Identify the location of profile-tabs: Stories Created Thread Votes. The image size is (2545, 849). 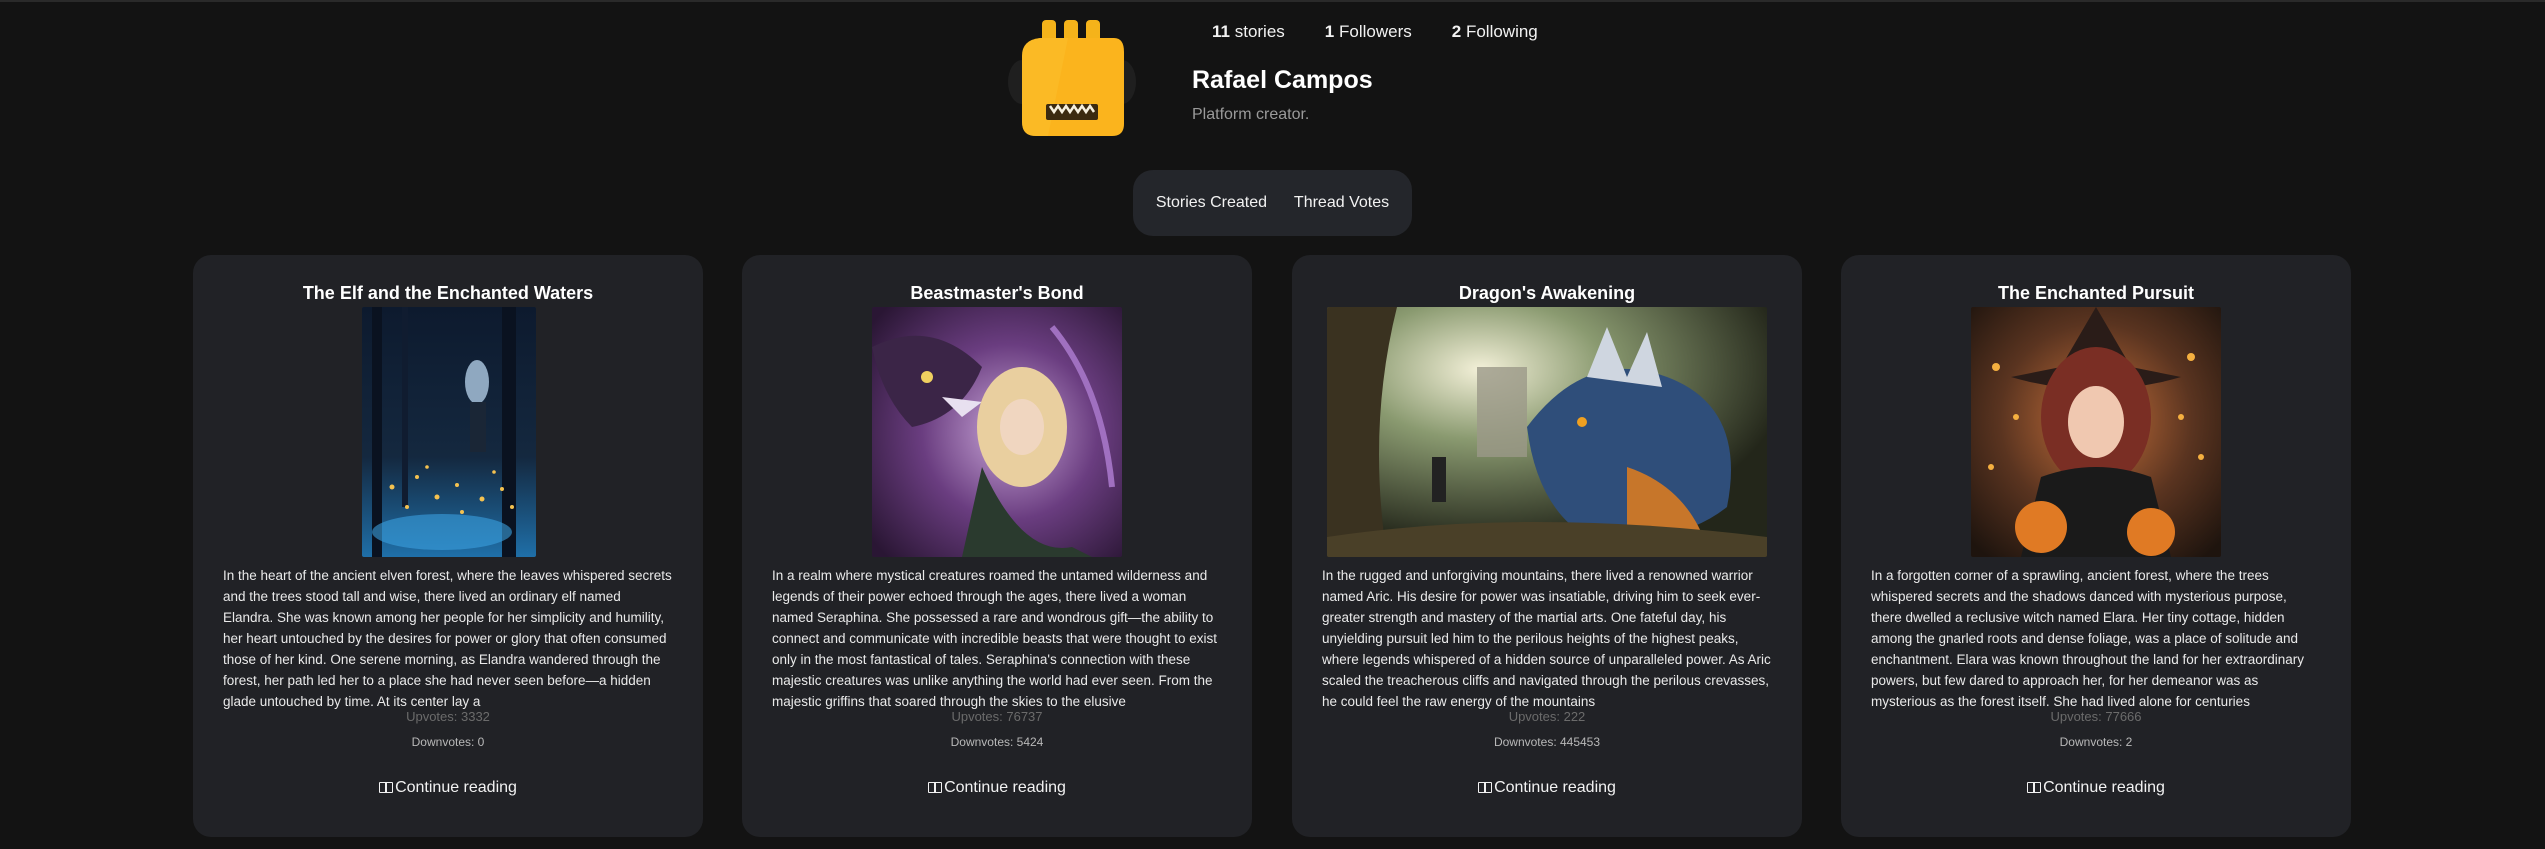
(1272, 203).